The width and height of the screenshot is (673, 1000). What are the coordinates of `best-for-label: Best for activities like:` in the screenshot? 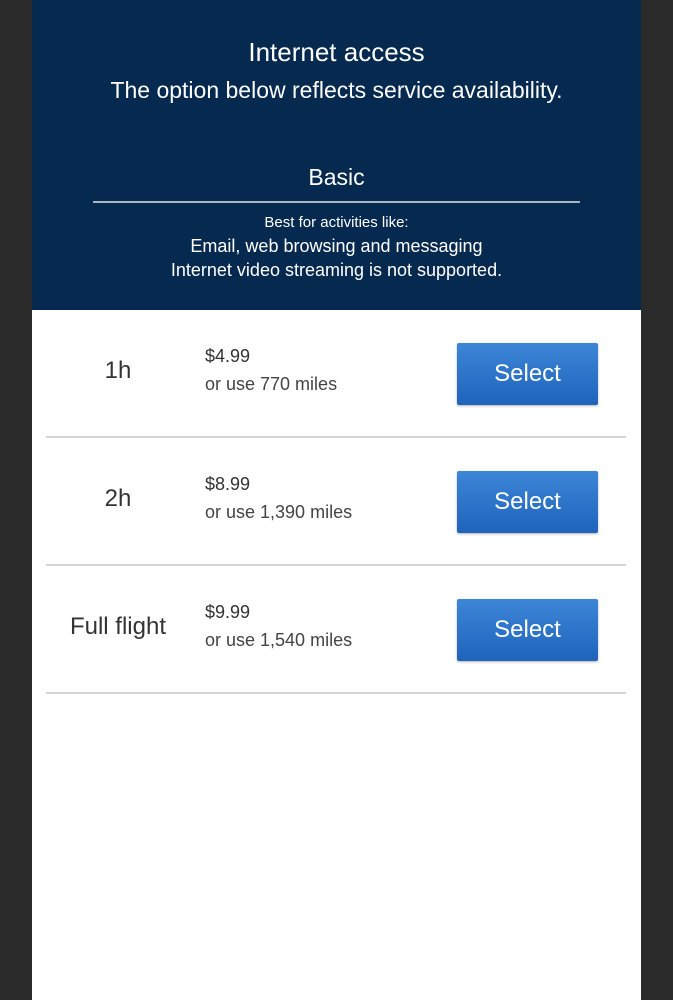 It's located at (336, 222).